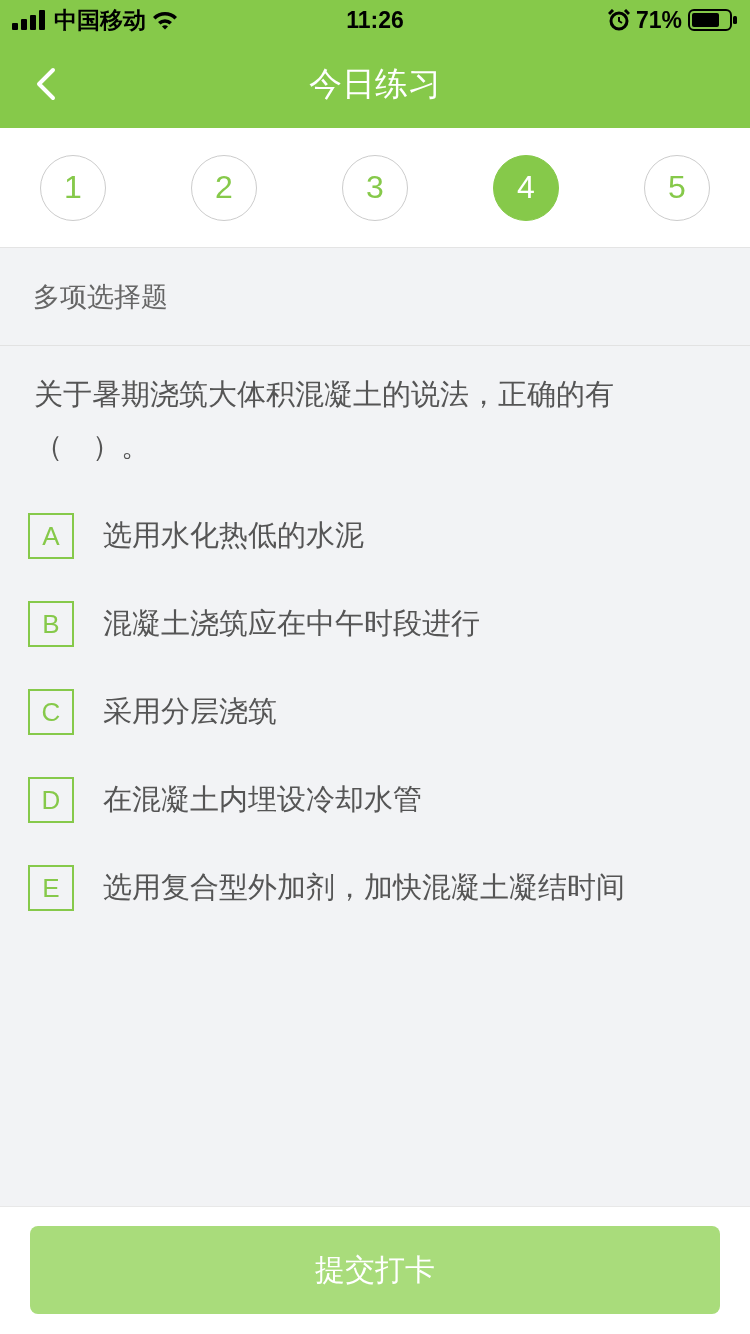 The image size is (750, 1334). What do you see at coordinates (677, 187) in the screenshot?
I see `question-number-tab: 5` at bounding box center [677, 187].